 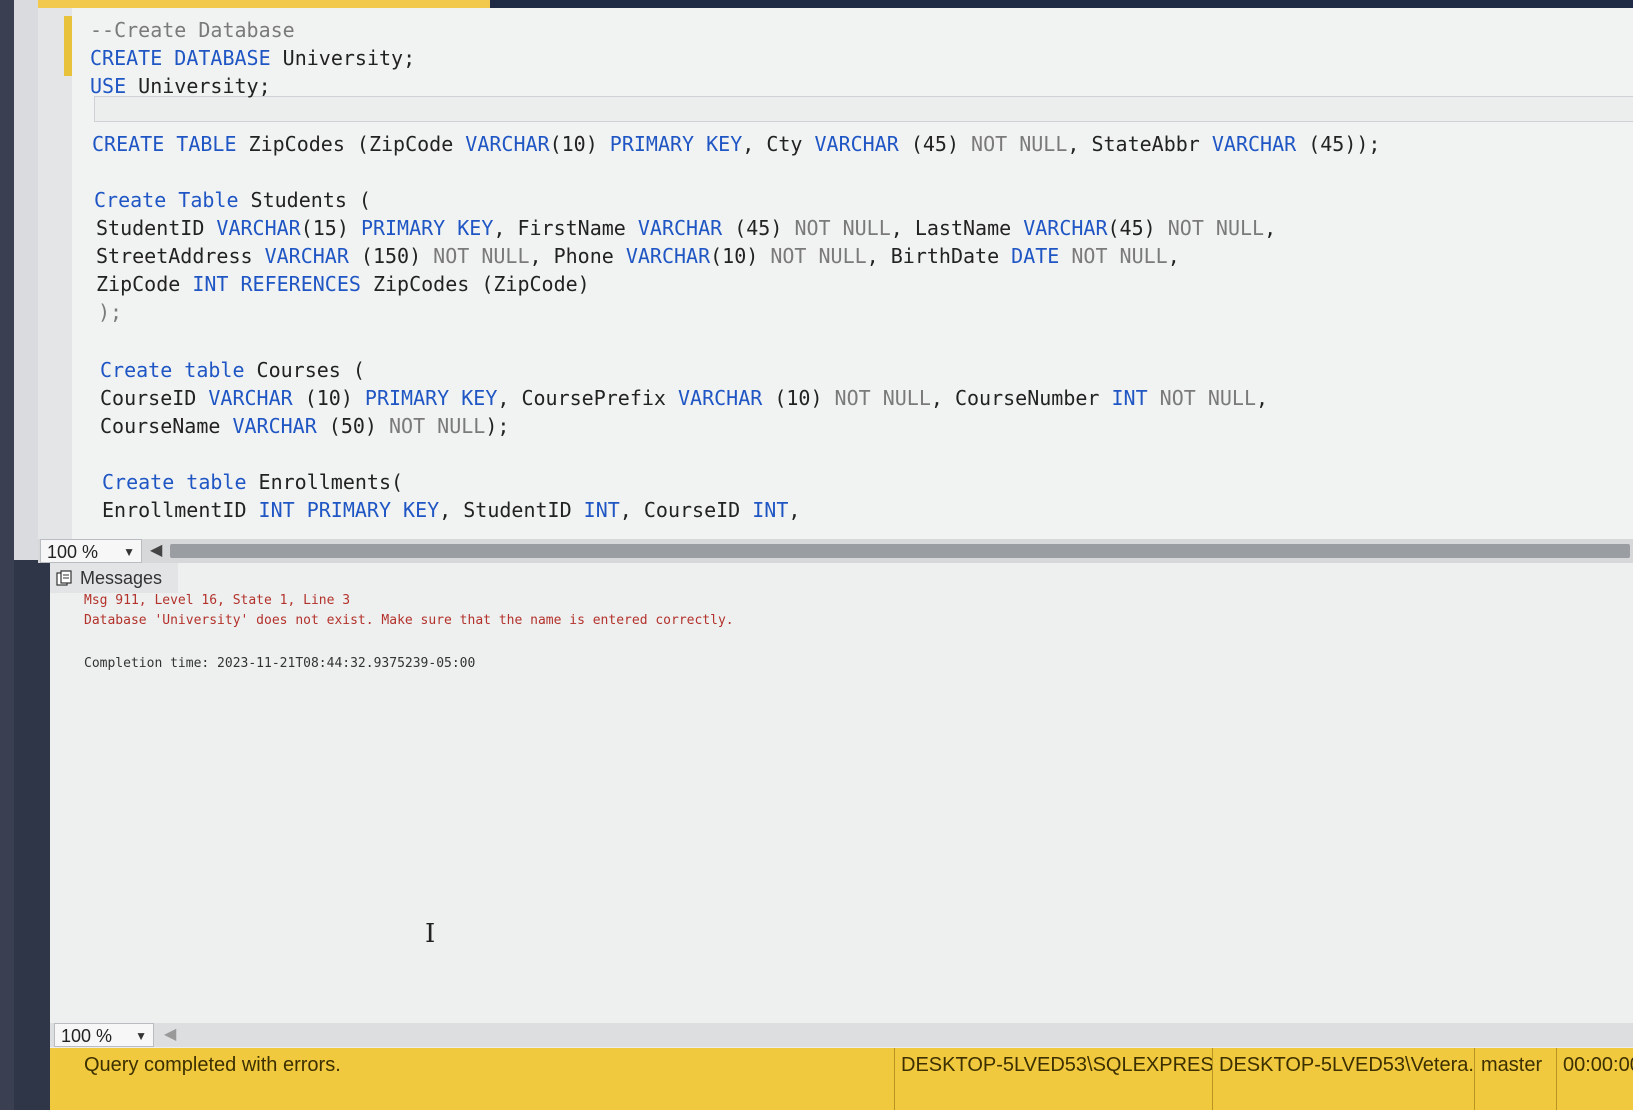 What do you see at coordinates (212, 1065) in the screenshot?
I see `status-message: Query completed with errors.` at bounding box center [212, 1065].